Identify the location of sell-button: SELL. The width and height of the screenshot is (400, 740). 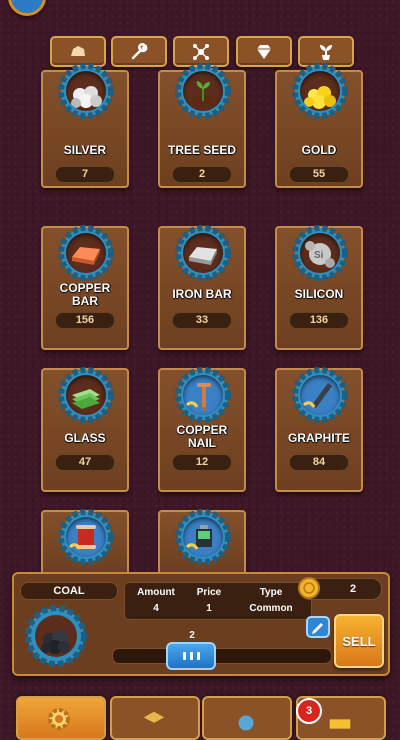
(359, 641).